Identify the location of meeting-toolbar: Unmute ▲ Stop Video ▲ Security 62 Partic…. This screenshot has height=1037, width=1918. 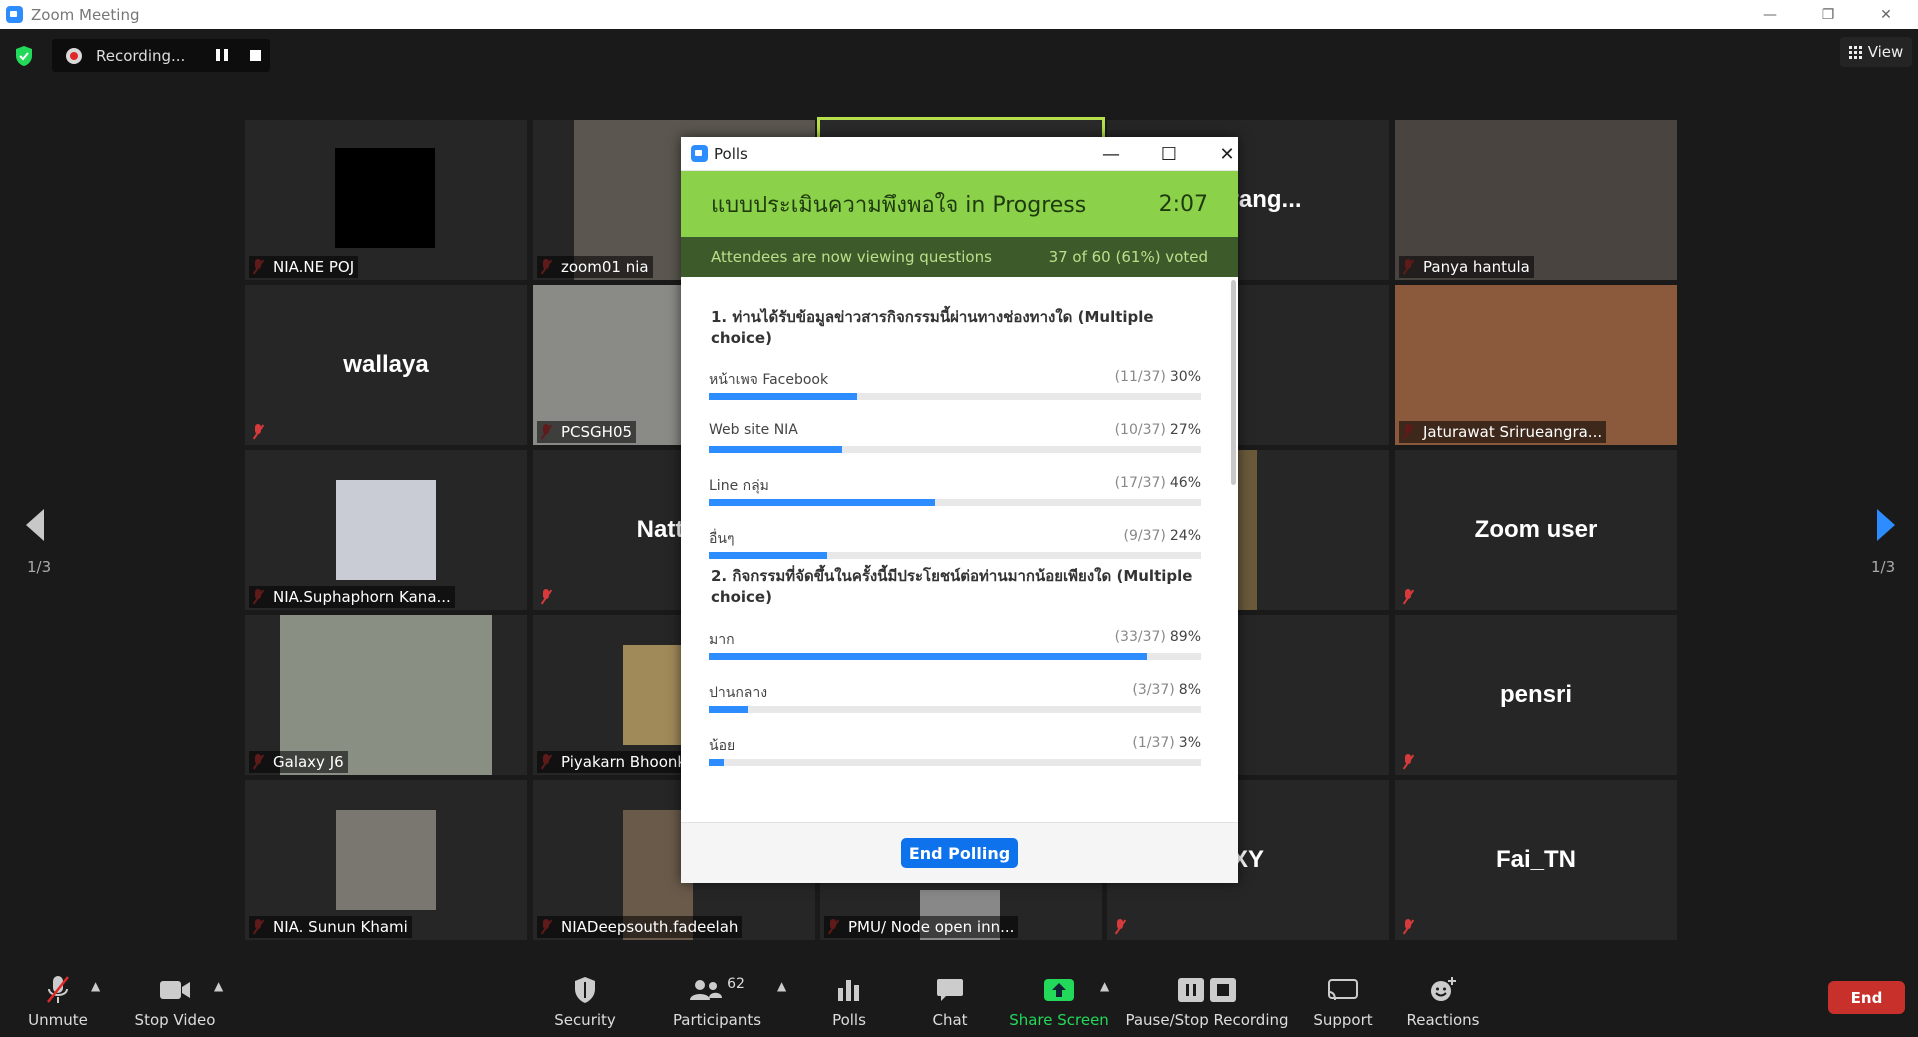
(959, 997).